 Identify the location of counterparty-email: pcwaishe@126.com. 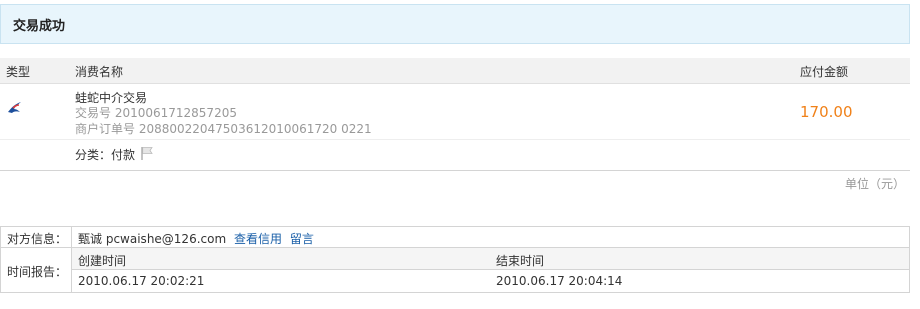
(166, 239).